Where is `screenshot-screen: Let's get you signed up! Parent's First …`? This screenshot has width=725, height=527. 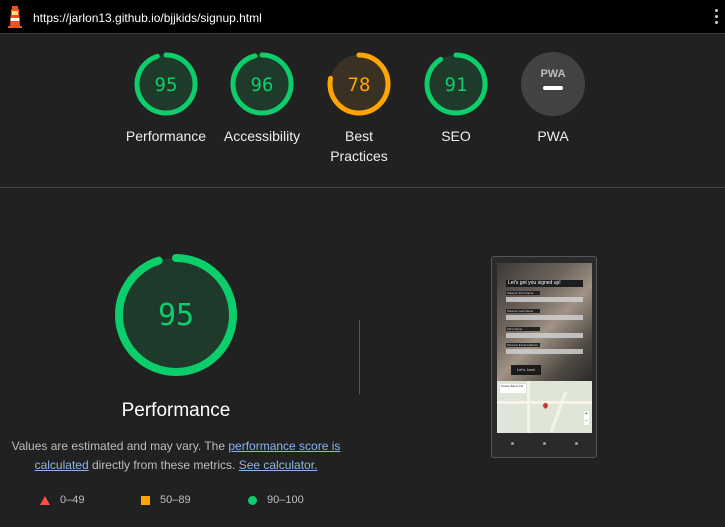
screenshot-screen: Let's get you signed up! Parent's First … is located at coordinates (544, 348).